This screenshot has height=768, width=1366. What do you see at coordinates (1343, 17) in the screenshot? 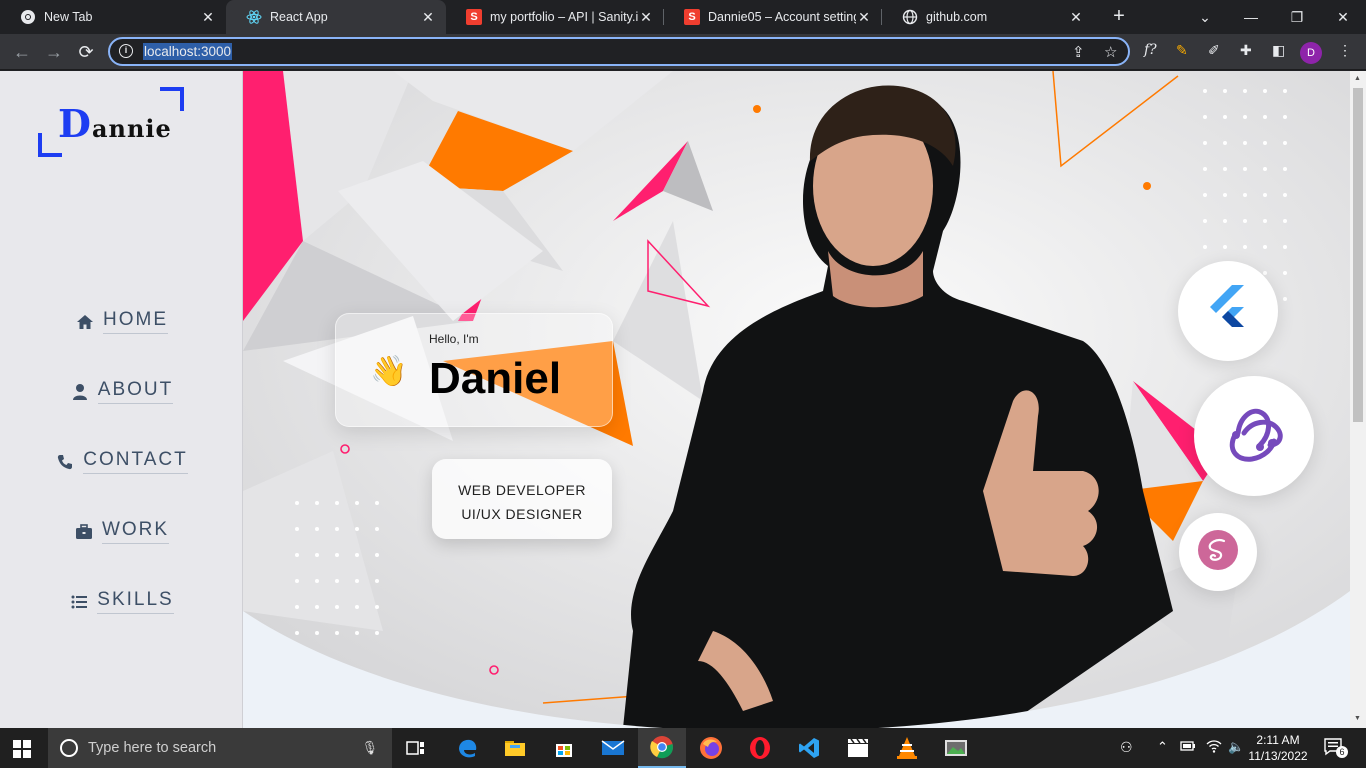
I see `close-window-button: ✕` at bounding box center [1343, 17].